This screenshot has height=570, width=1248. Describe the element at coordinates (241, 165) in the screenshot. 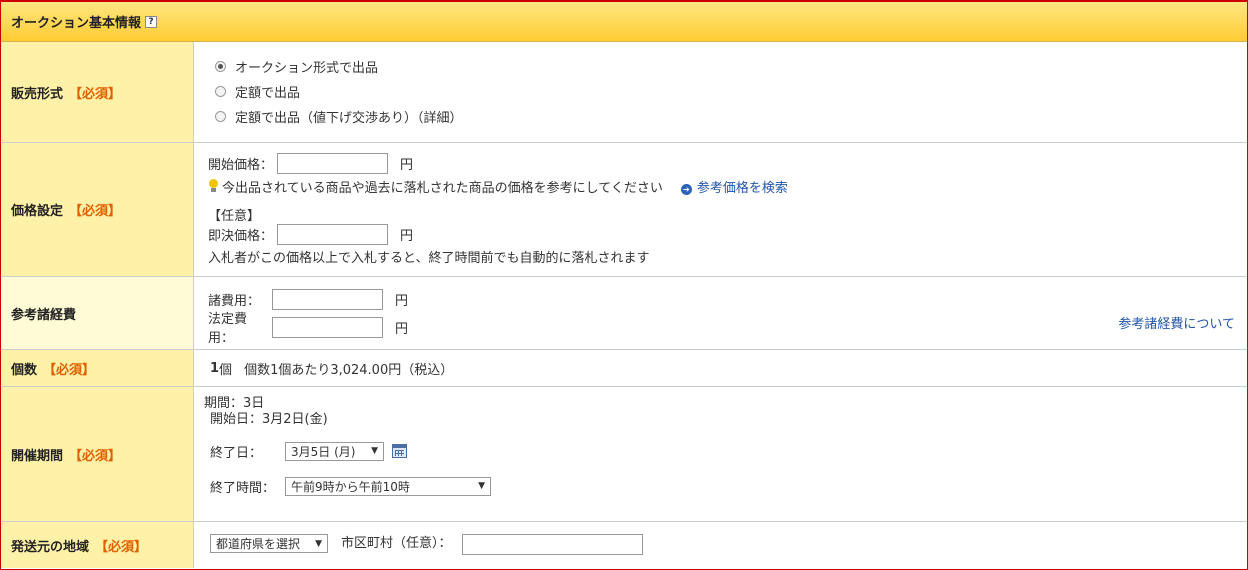

I see `start-price-label: 開始価格：` at that location.